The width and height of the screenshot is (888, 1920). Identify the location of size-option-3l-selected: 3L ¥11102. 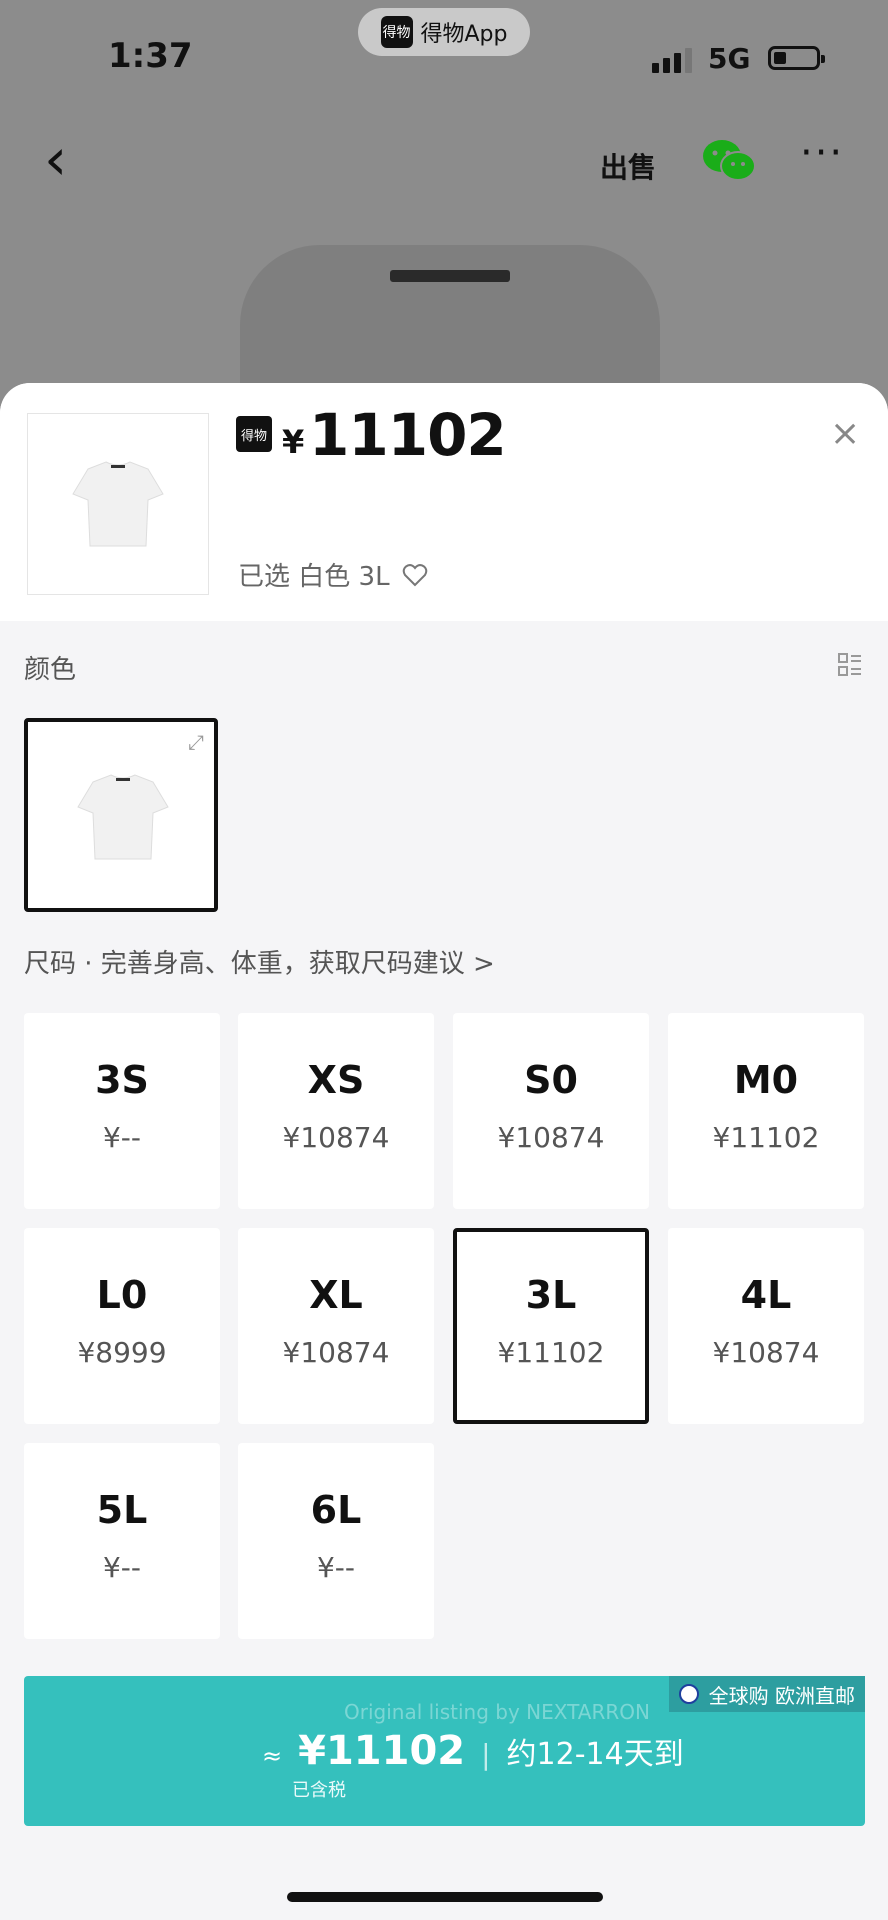
(551, 1326).